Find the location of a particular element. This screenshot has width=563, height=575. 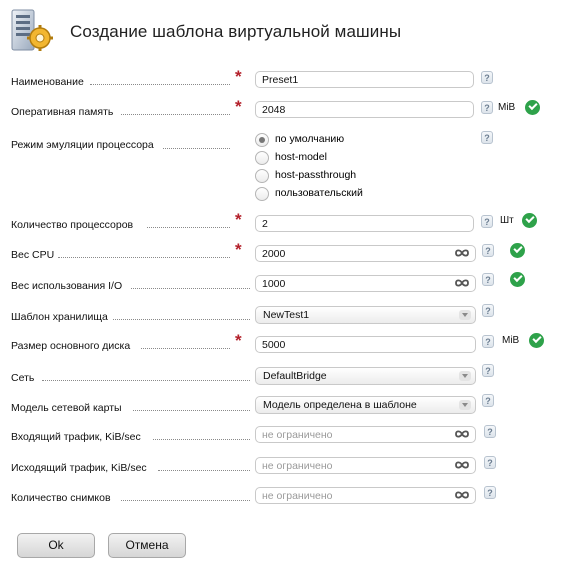

io-weight-input: 1000 is located at coordinates (365, 283).